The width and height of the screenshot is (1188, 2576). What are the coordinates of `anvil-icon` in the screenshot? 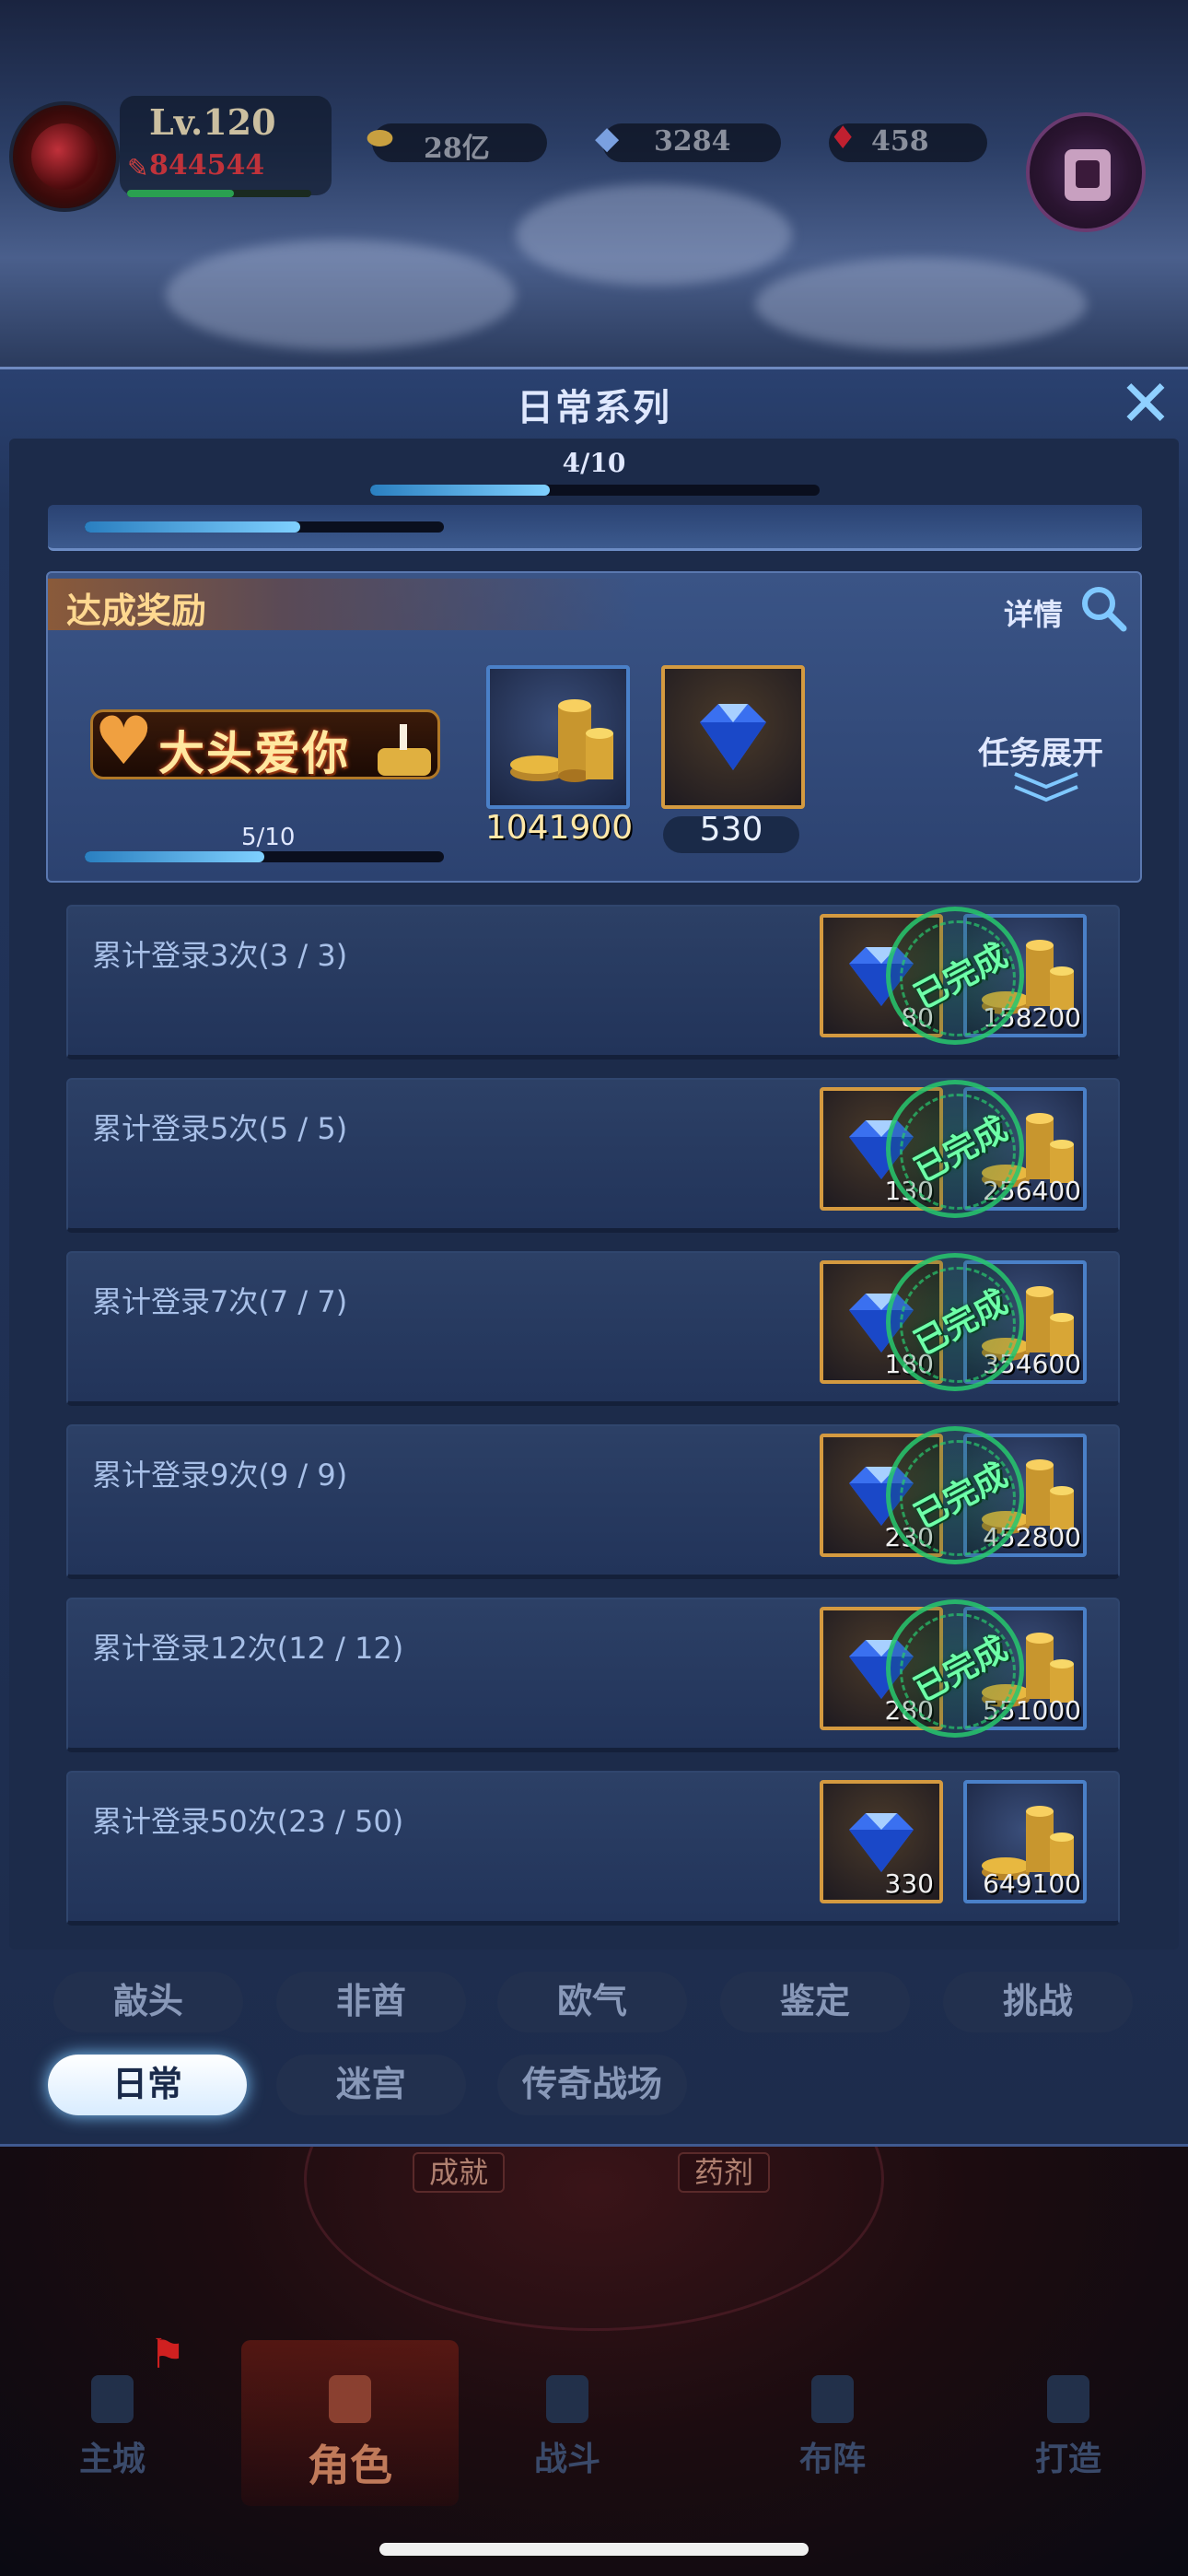 It's located at (1068, 2399).